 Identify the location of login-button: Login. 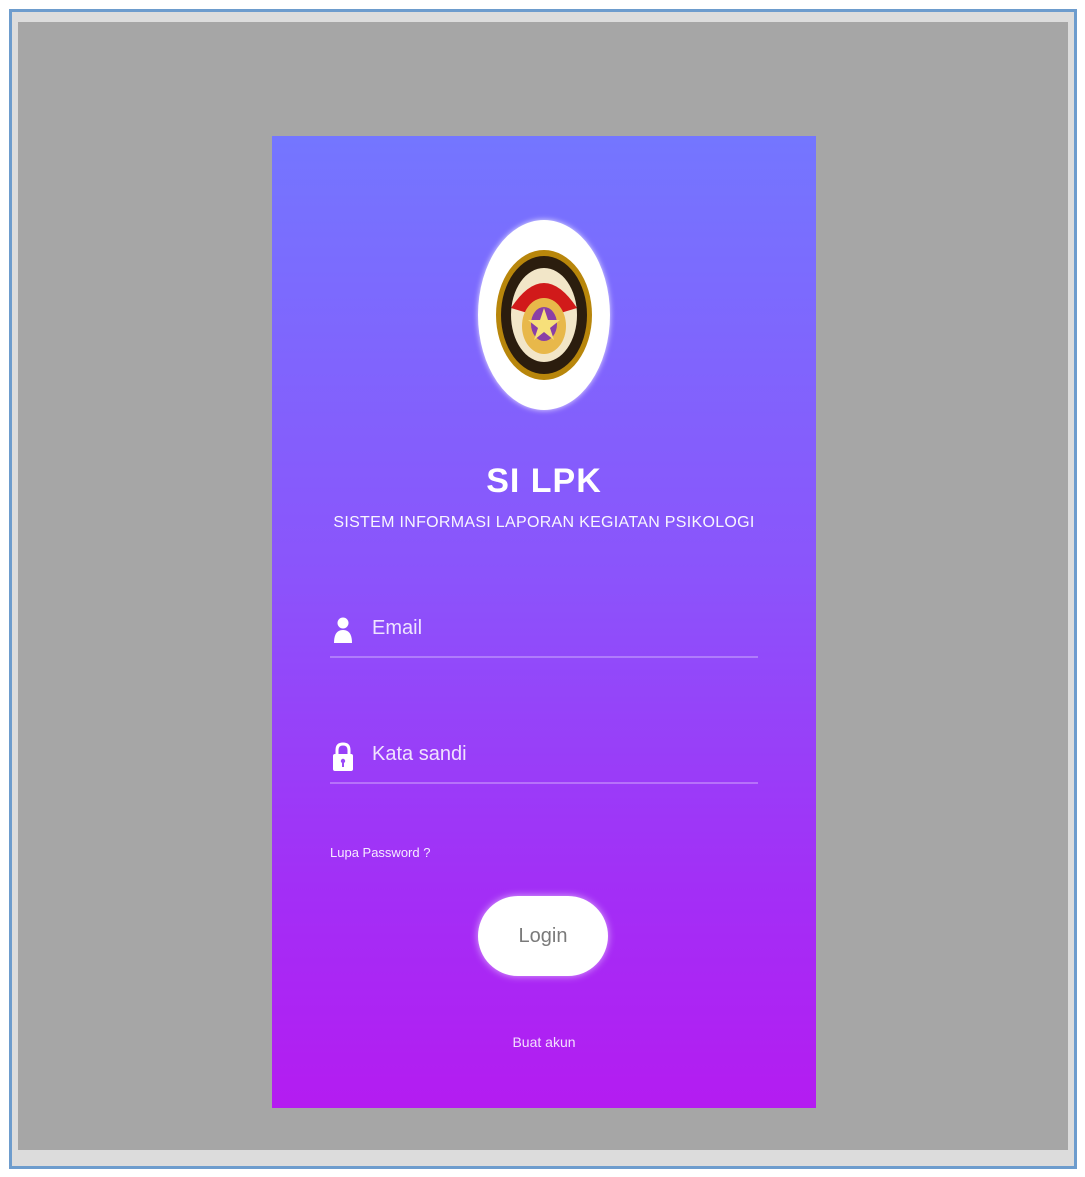
(543, 936).